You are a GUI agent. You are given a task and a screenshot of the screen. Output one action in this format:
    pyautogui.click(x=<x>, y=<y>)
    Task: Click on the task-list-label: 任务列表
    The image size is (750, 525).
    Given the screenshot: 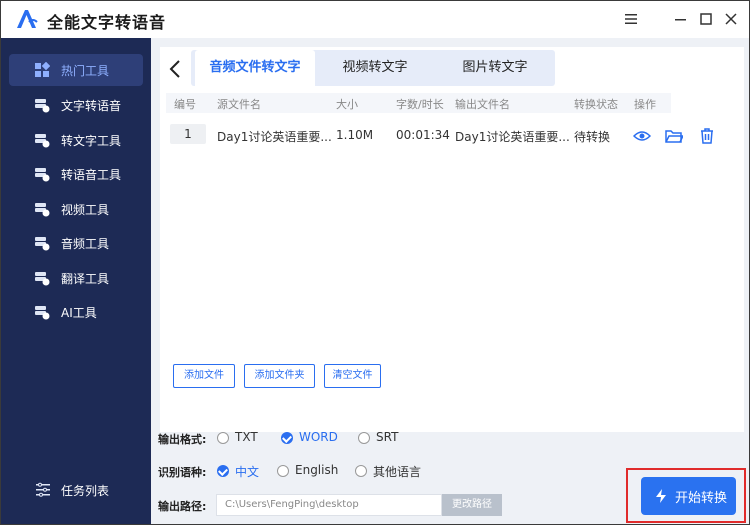 What is the action you would take?
    pyautogui.click(x=85, y=491)
    